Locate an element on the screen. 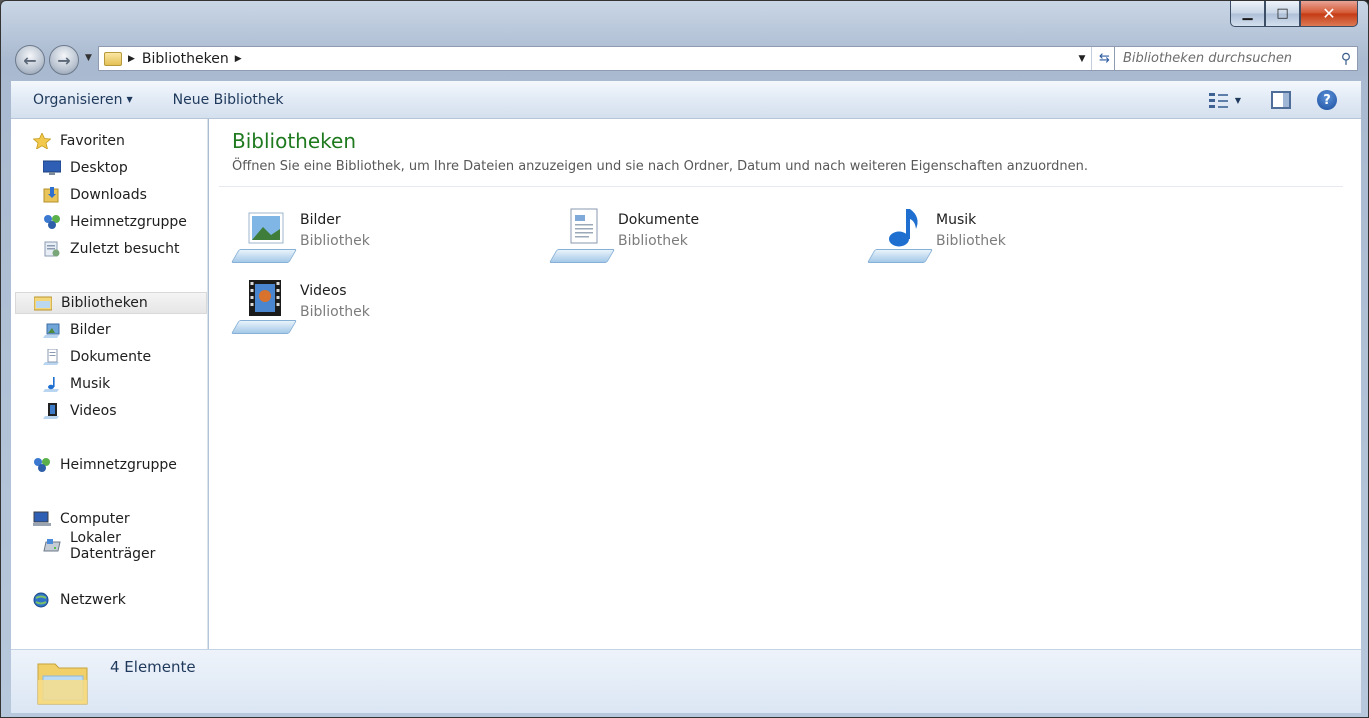 This screenshot has height=718, width=1369. sidebar-item-label: Bilder is located at coordinates (90, 330).